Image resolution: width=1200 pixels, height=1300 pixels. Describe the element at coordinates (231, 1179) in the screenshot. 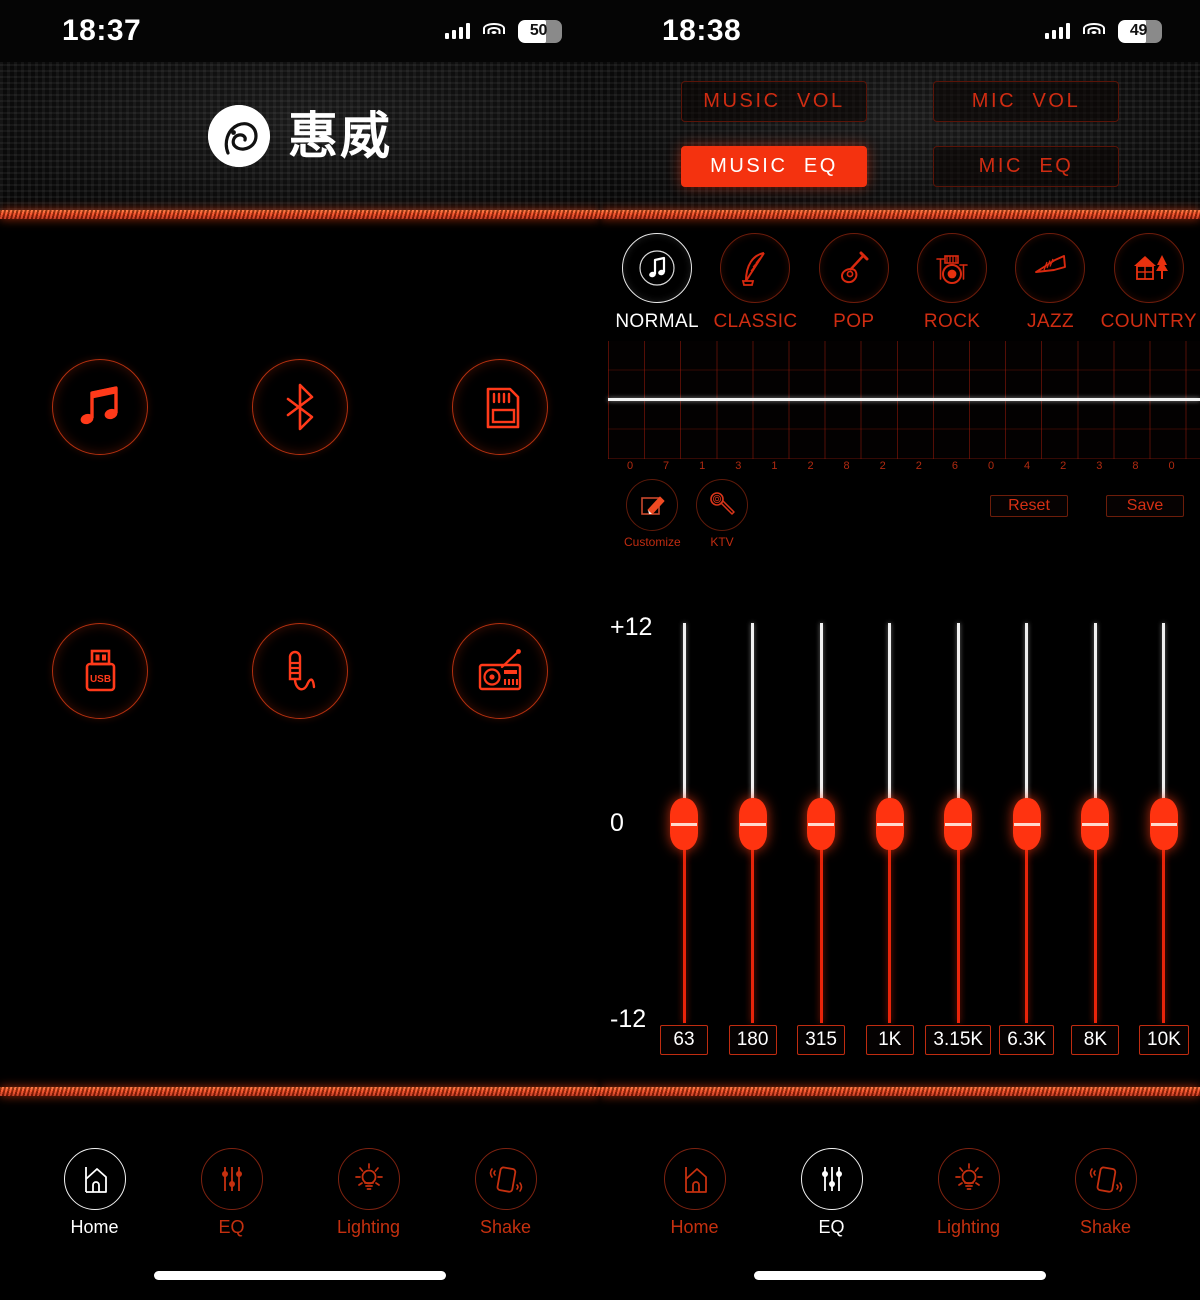

I see `equalizer-icon` at that location.